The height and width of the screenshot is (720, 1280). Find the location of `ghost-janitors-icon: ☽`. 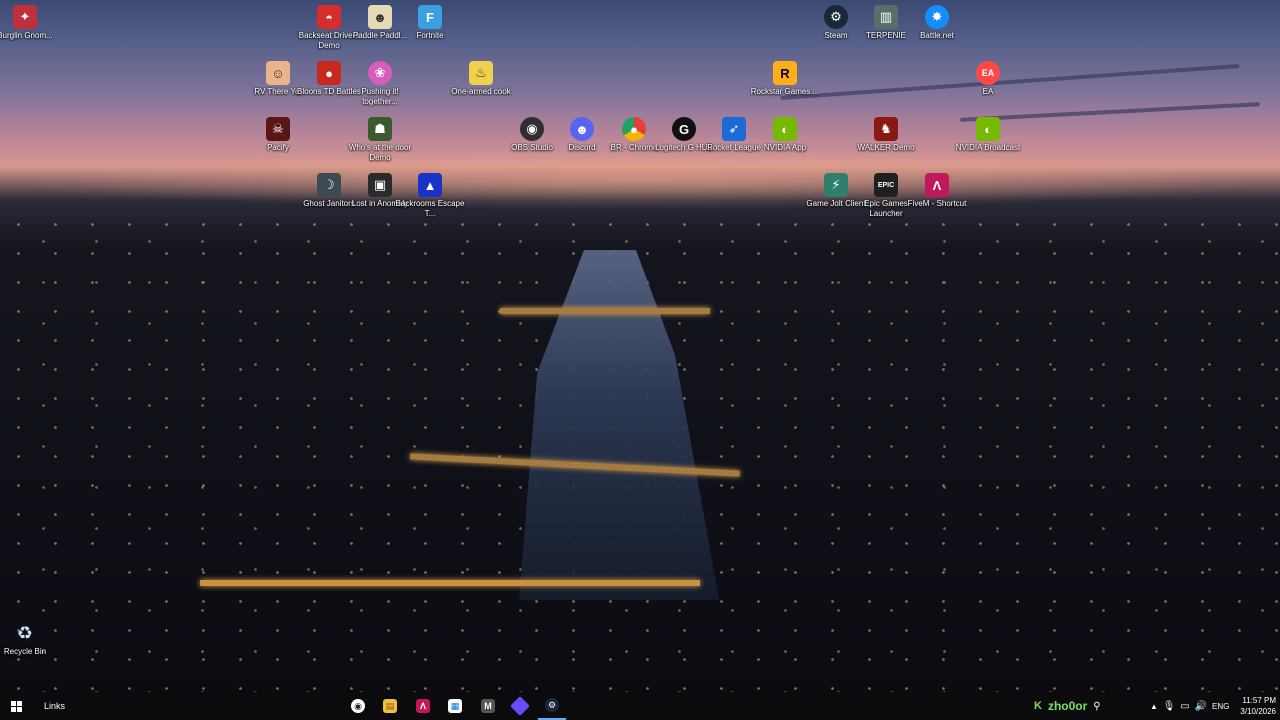

ghost-janitors-icon: ☽ is located at coordinates (329, 185).